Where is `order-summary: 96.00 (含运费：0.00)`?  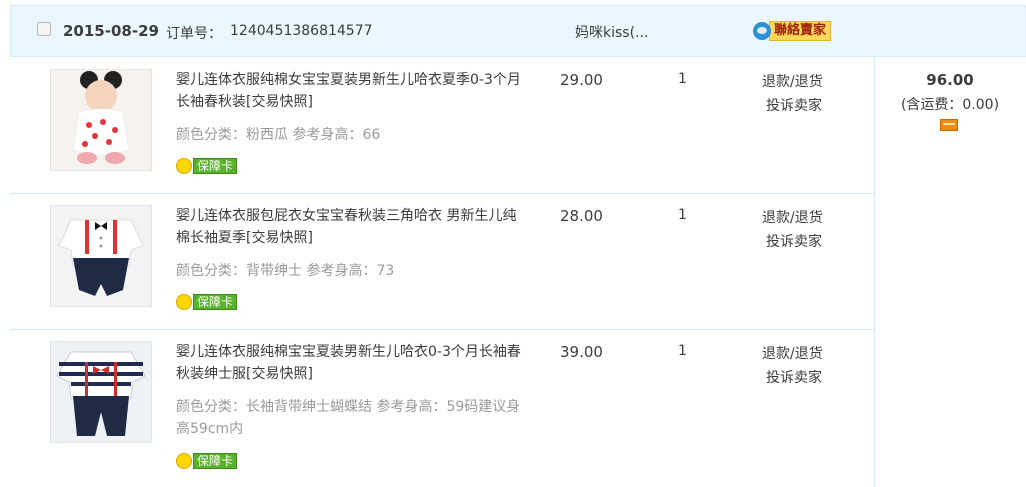 order-summary: 96.00 (含运费：0.00) is located at coordinates (950, 271).